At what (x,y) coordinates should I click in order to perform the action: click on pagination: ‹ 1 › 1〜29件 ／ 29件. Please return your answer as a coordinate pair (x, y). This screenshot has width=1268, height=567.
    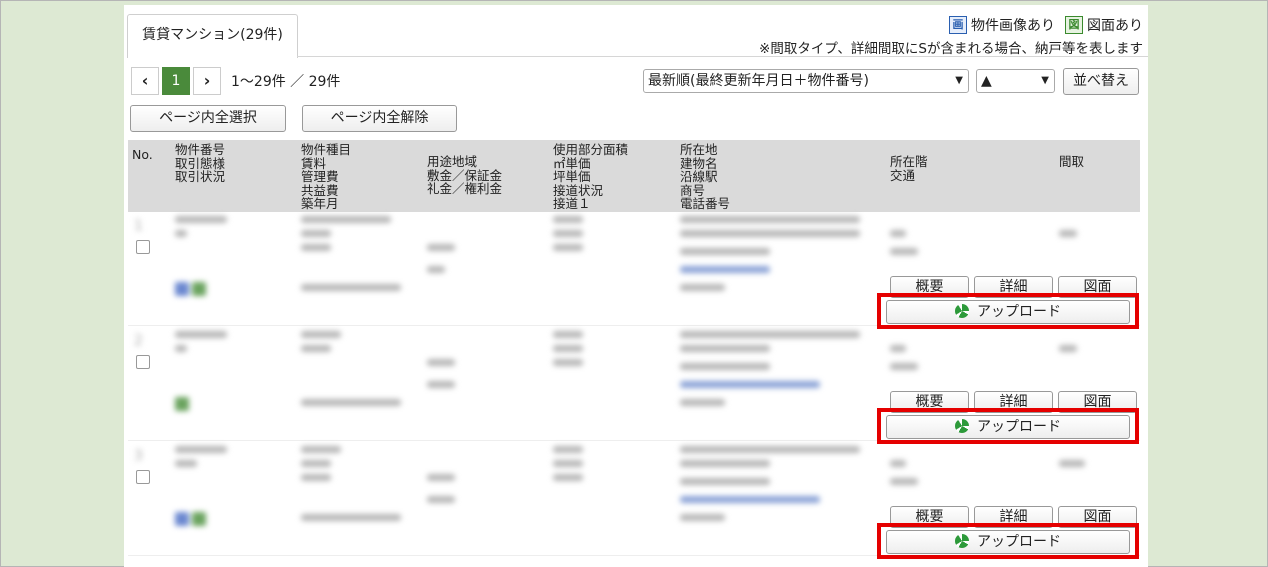
    Looking at the image, I should click on (235, 81).